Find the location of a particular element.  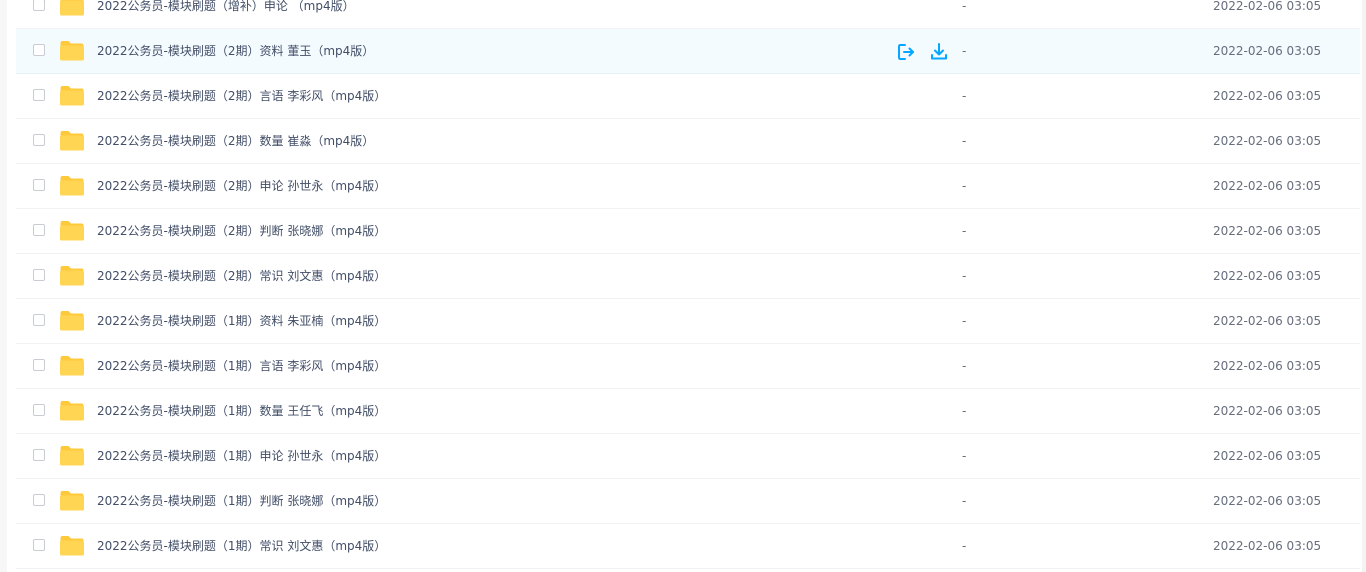

file-name: 2022公务员-模块刷题（2期）申论 孙世永（mp4版） is located at coordinates (241, 186).